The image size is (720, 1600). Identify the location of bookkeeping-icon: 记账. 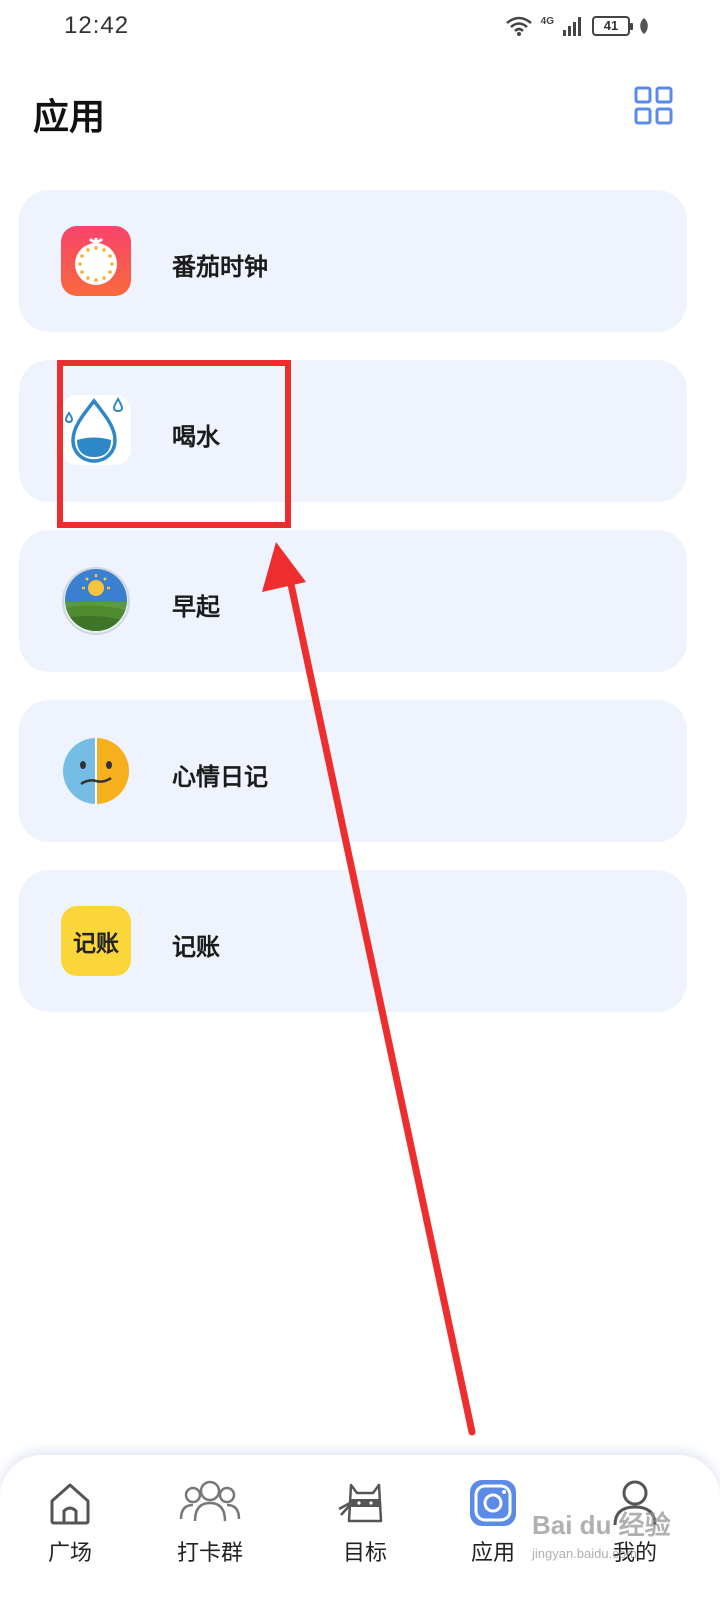
(96, 941).